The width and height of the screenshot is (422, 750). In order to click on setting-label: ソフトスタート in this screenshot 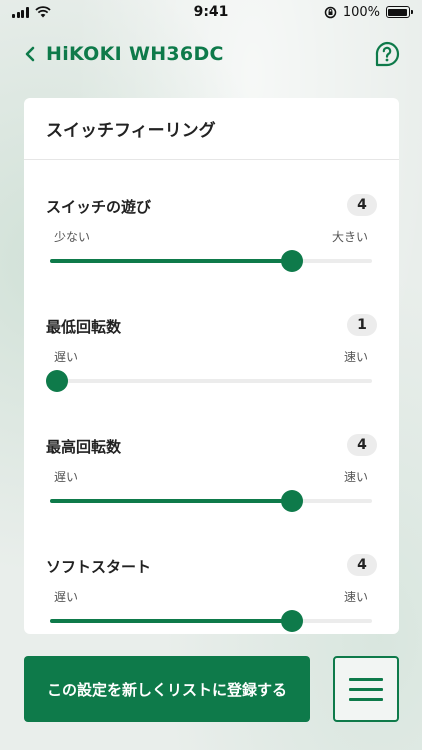, I will do `click(99, 567)`.